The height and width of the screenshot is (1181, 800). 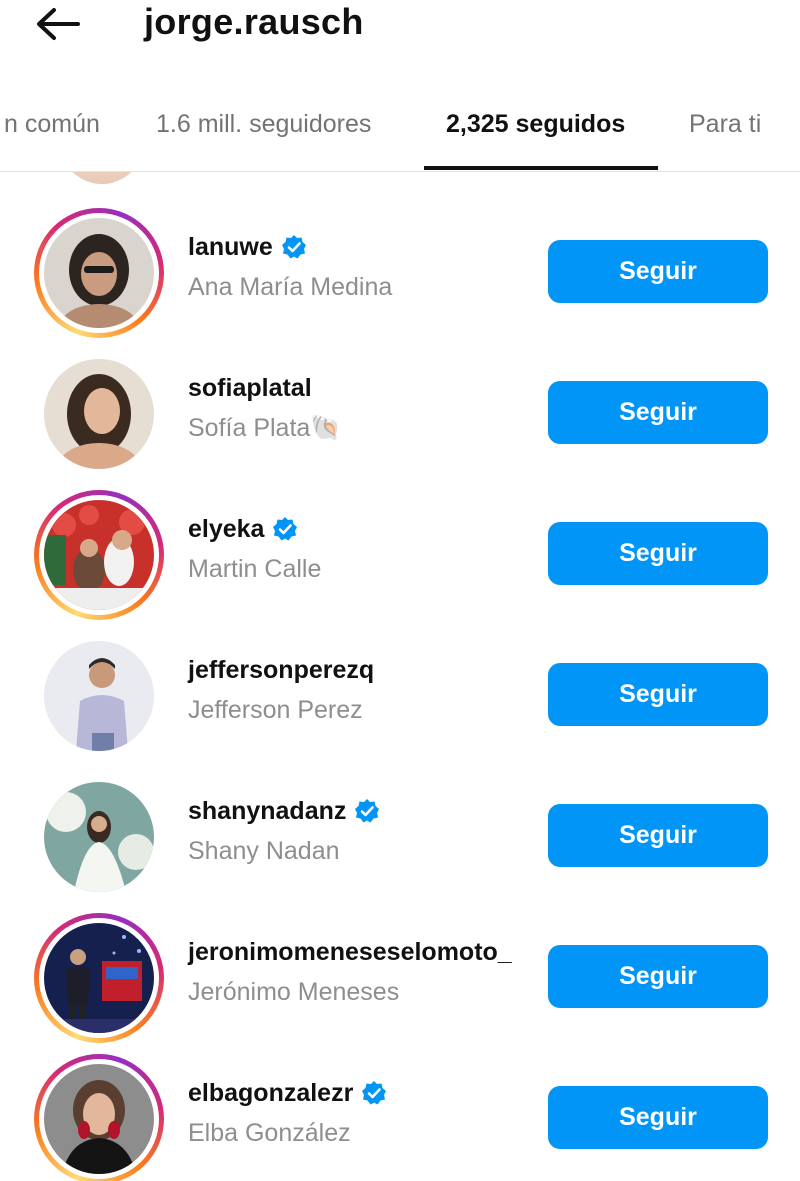 I want to click on top-bar: jorge.rausch, so click(x=400, y=30).